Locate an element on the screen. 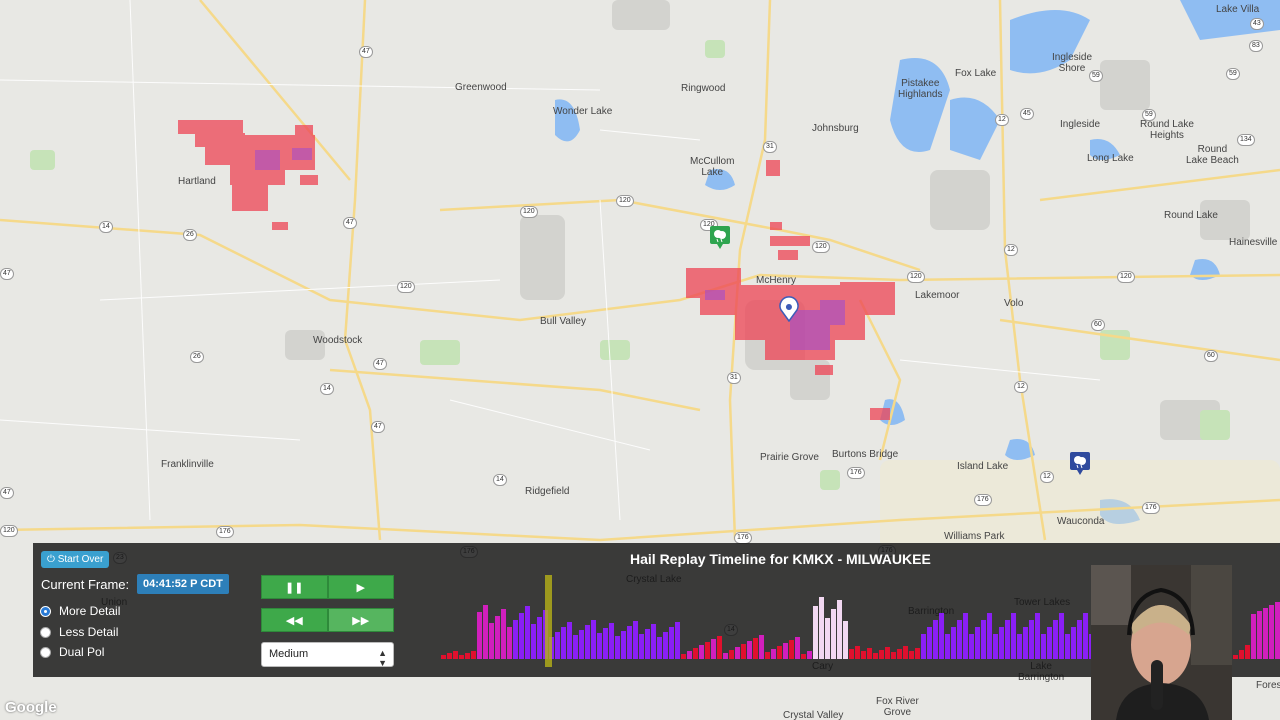 The width and height of the screenshot is (1280, 720). pause-button: ❚❚ is located at coordinates (294, 587).